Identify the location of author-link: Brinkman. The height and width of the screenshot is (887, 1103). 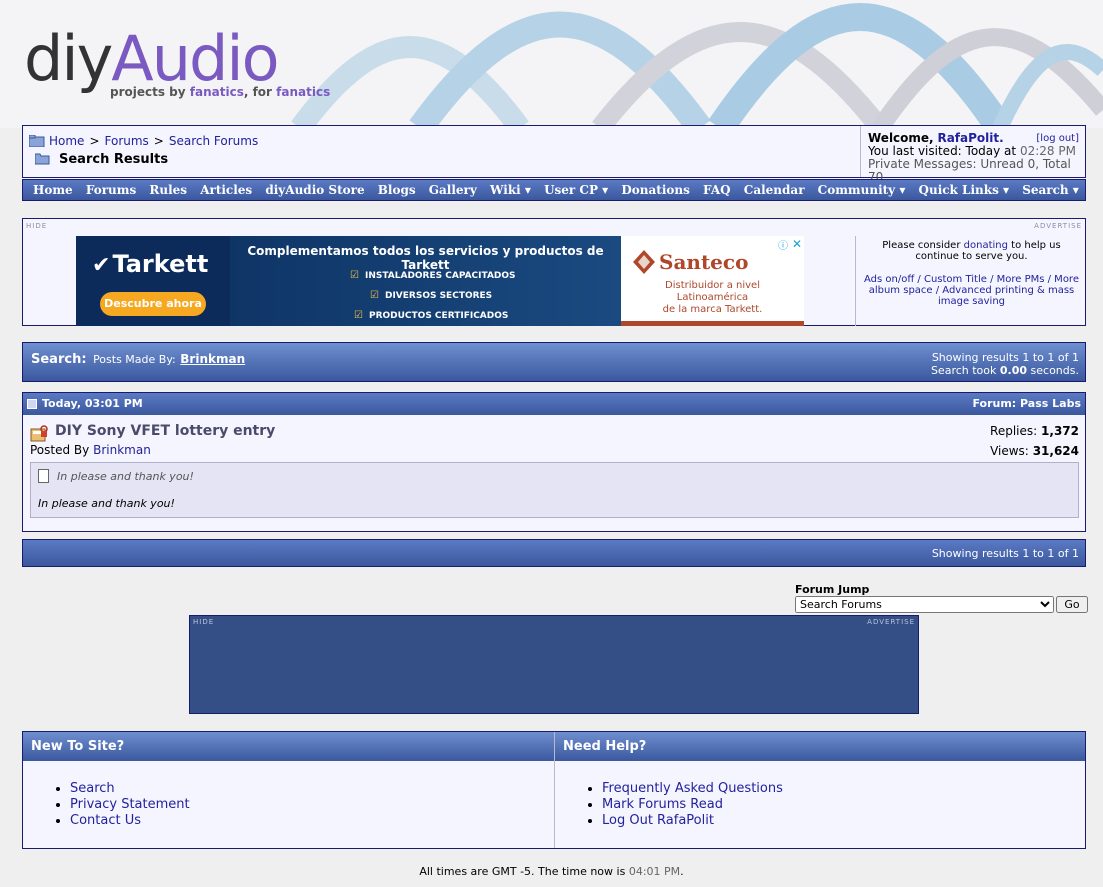
(122, 450).